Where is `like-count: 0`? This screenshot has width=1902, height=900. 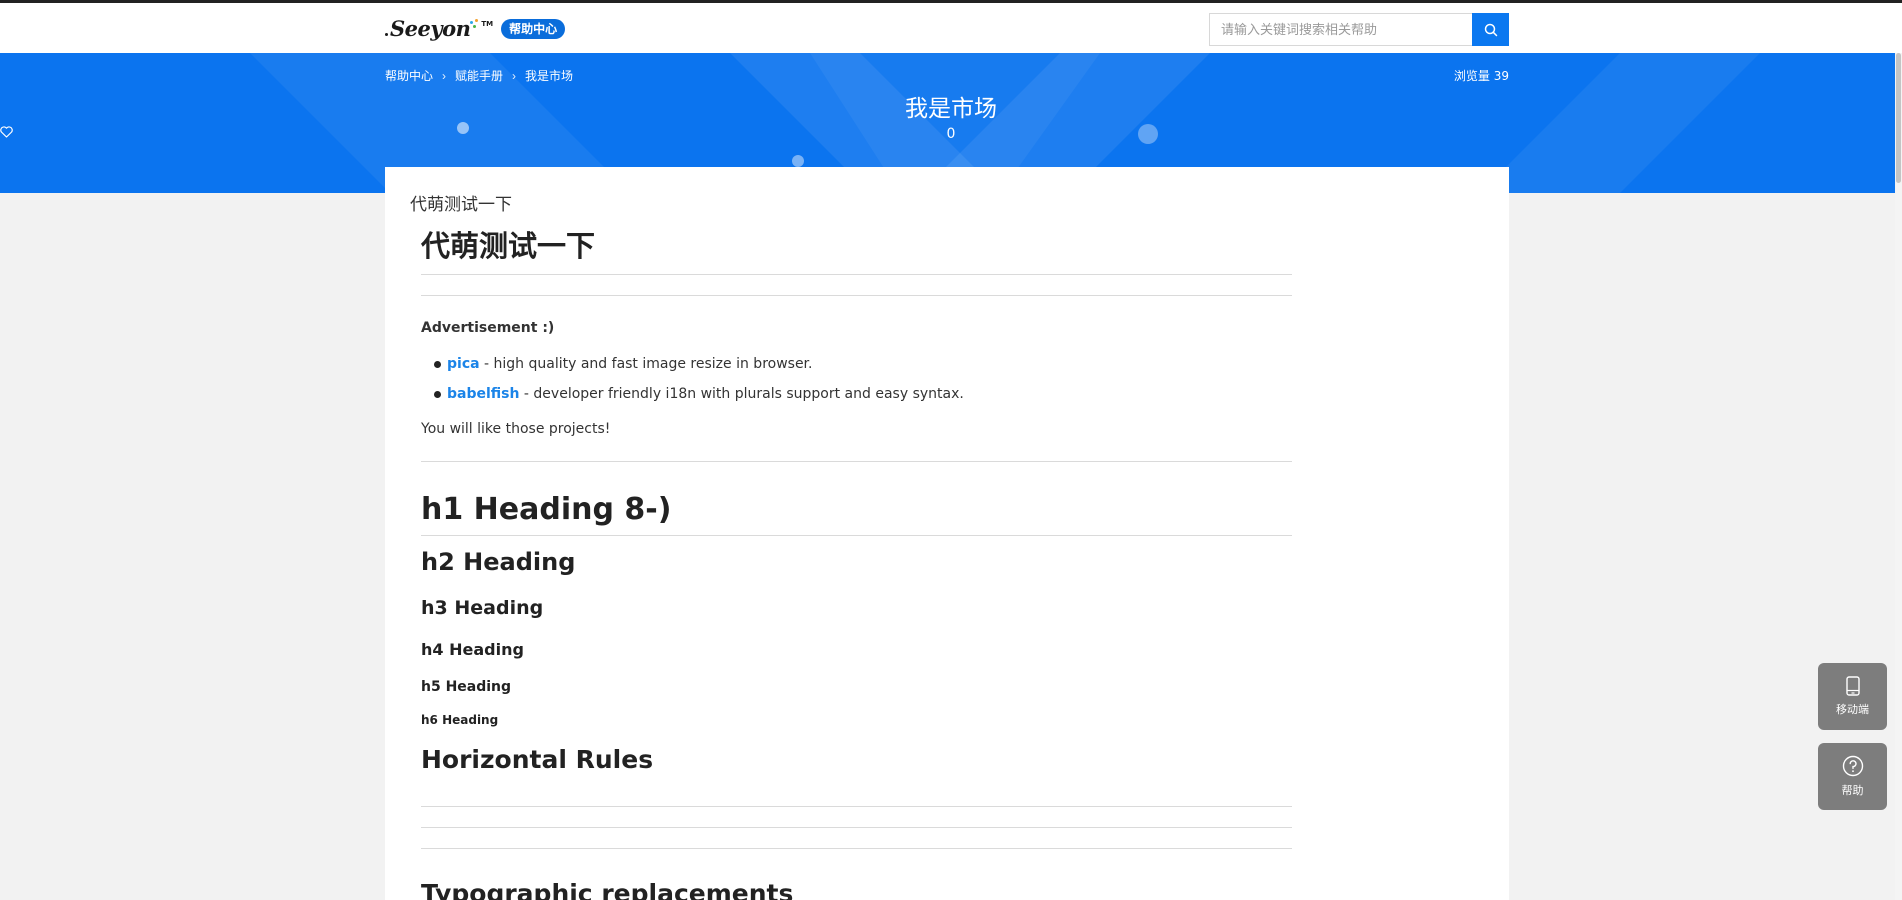 like-count: 0 is located at coordinates (951, 134).